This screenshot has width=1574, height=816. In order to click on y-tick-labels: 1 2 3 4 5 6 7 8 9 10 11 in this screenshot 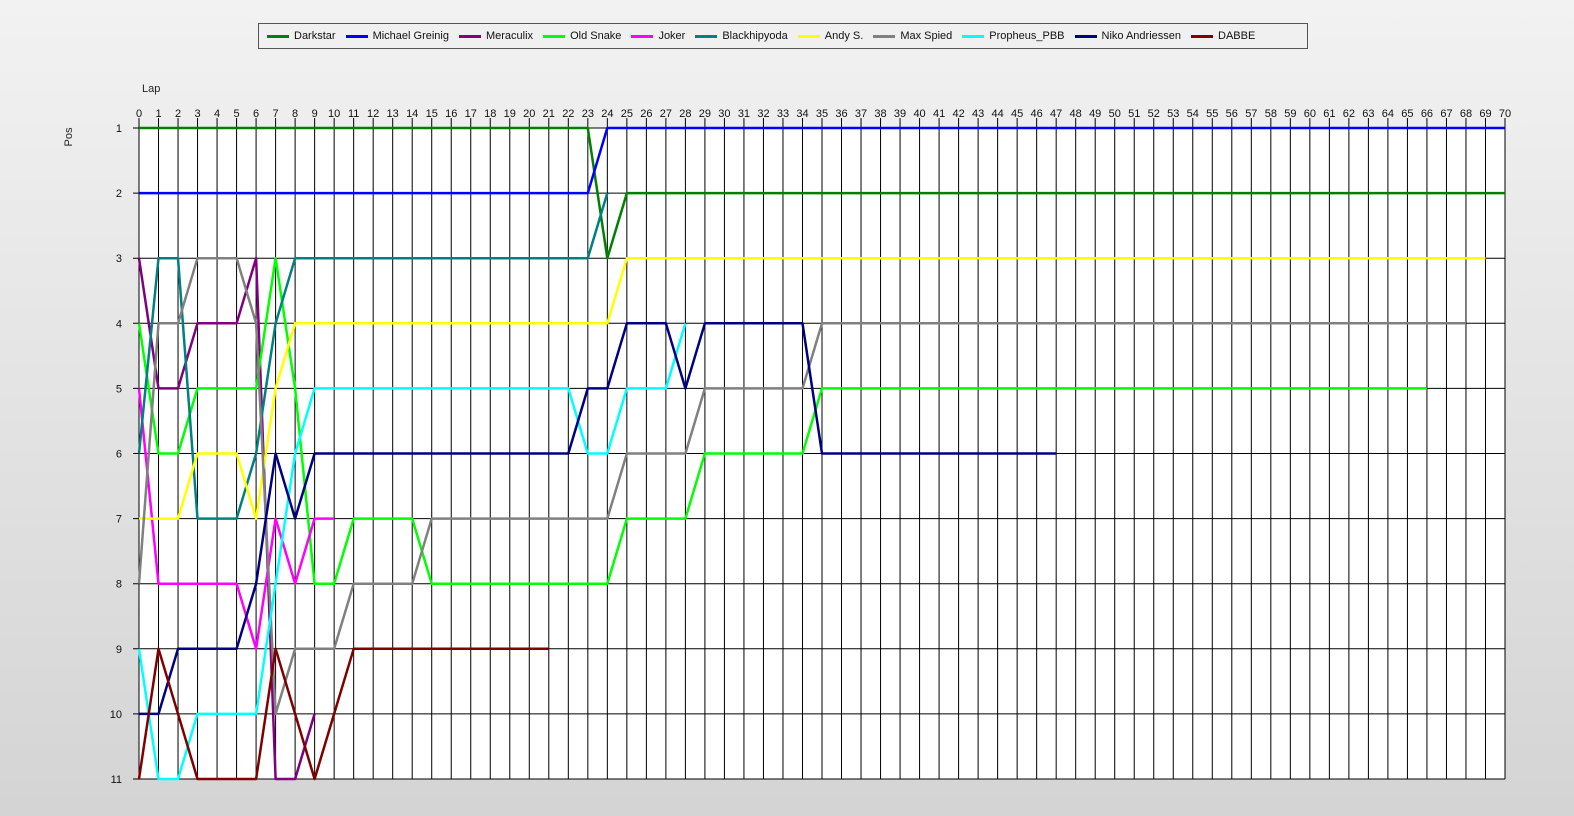, I will do `click(116, 454)`.